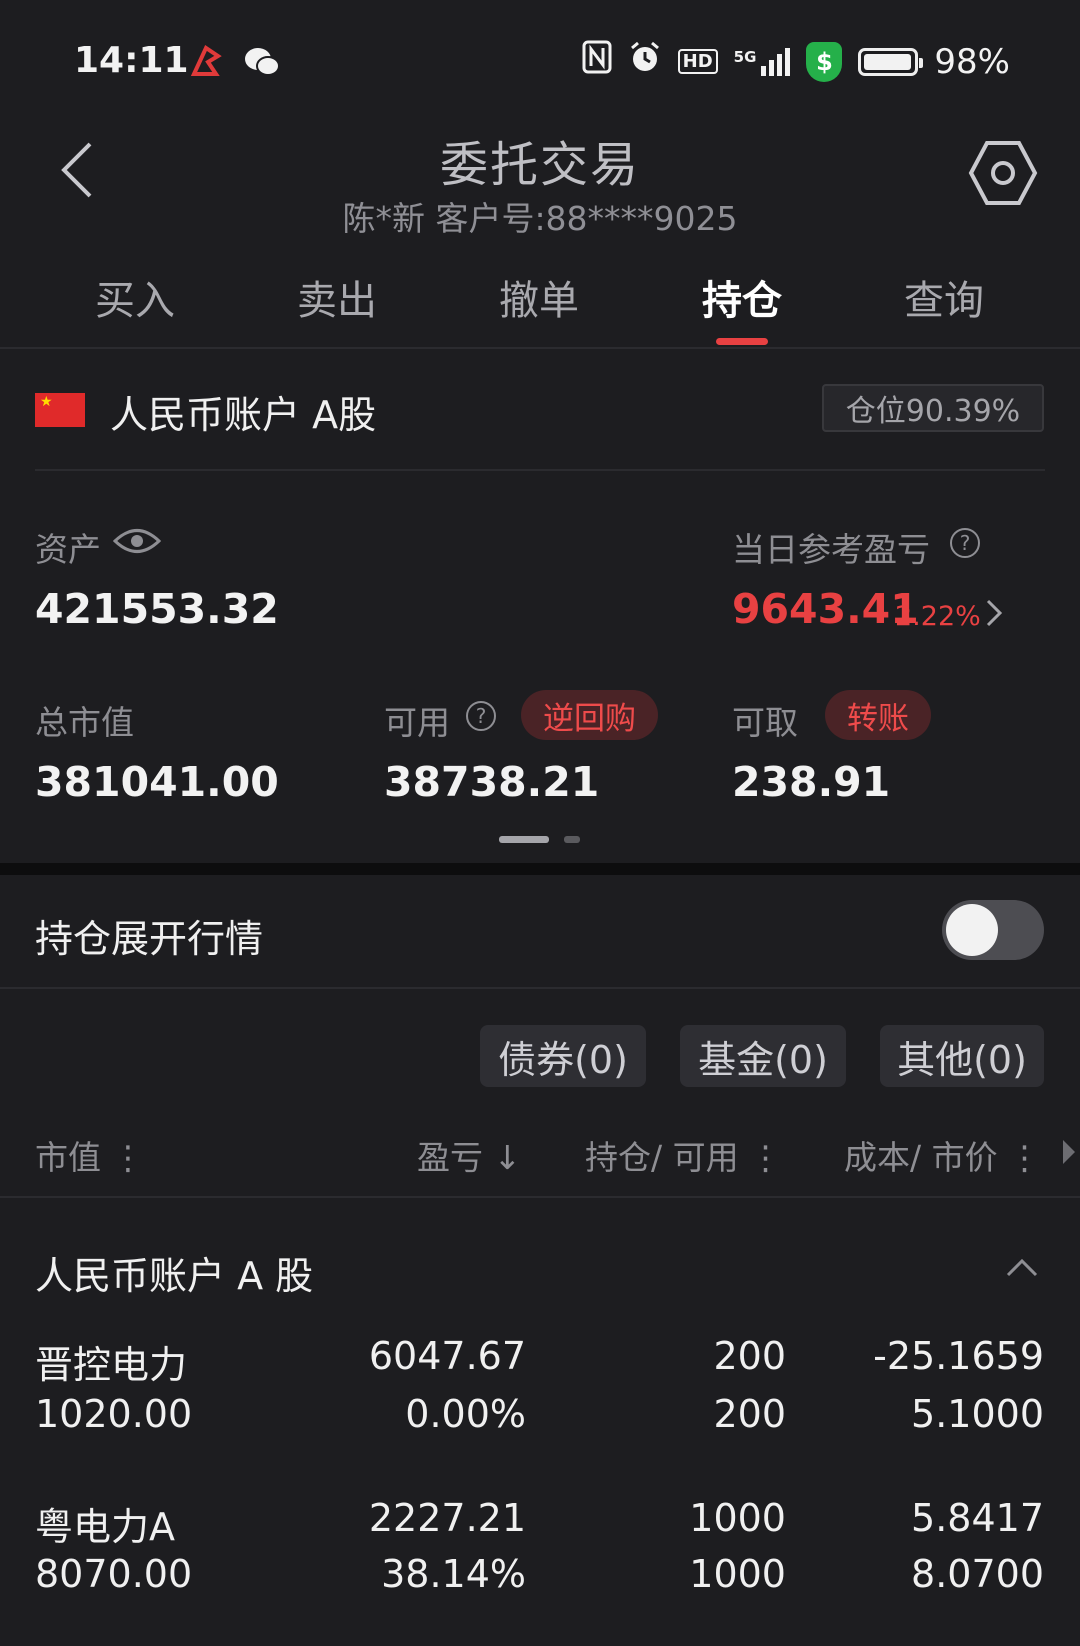 Image resolution: width=1080 pixels, height=1646 pixels. I want to click on market-value-label: 总市值, so click(84, 722).